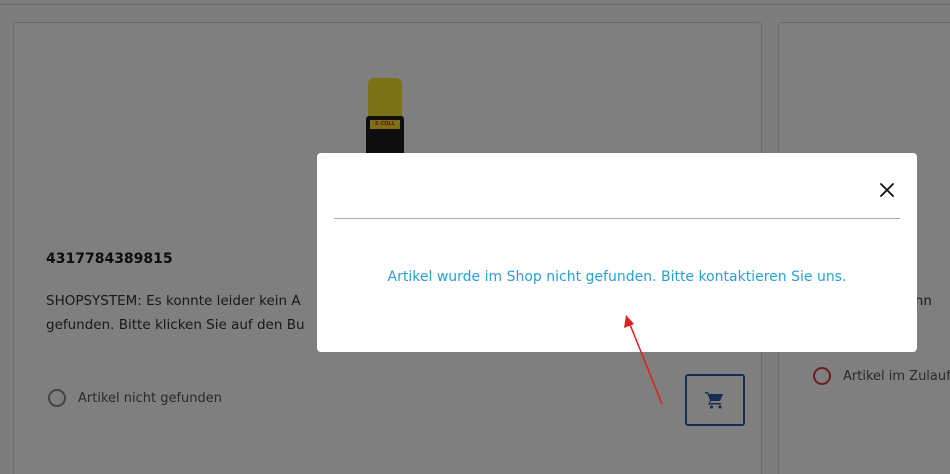 This screenshot has width=950, height=474. Describe the element at coordinates (617, 218) in the screenshot. I see `dialog-divider` at that location.